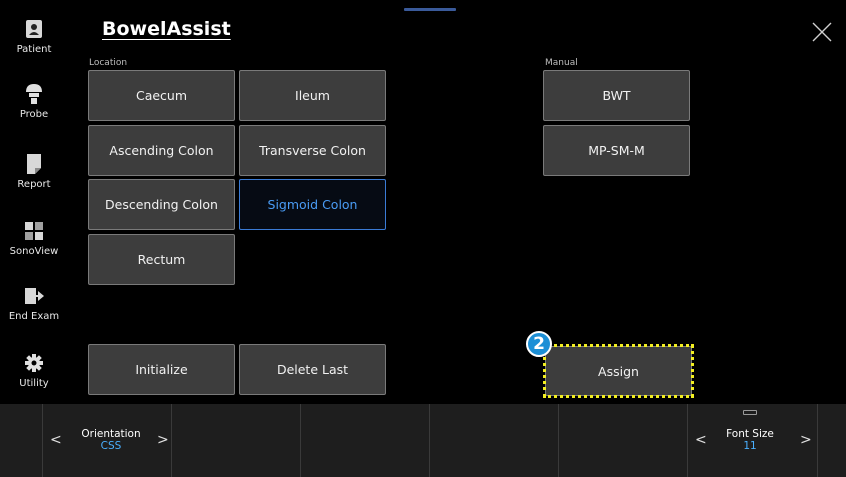  Describe the element at coordinates (312, 204) in the screenshot. I see `location-button-sigmoid-colon: Sigmoid Colon` at that location.